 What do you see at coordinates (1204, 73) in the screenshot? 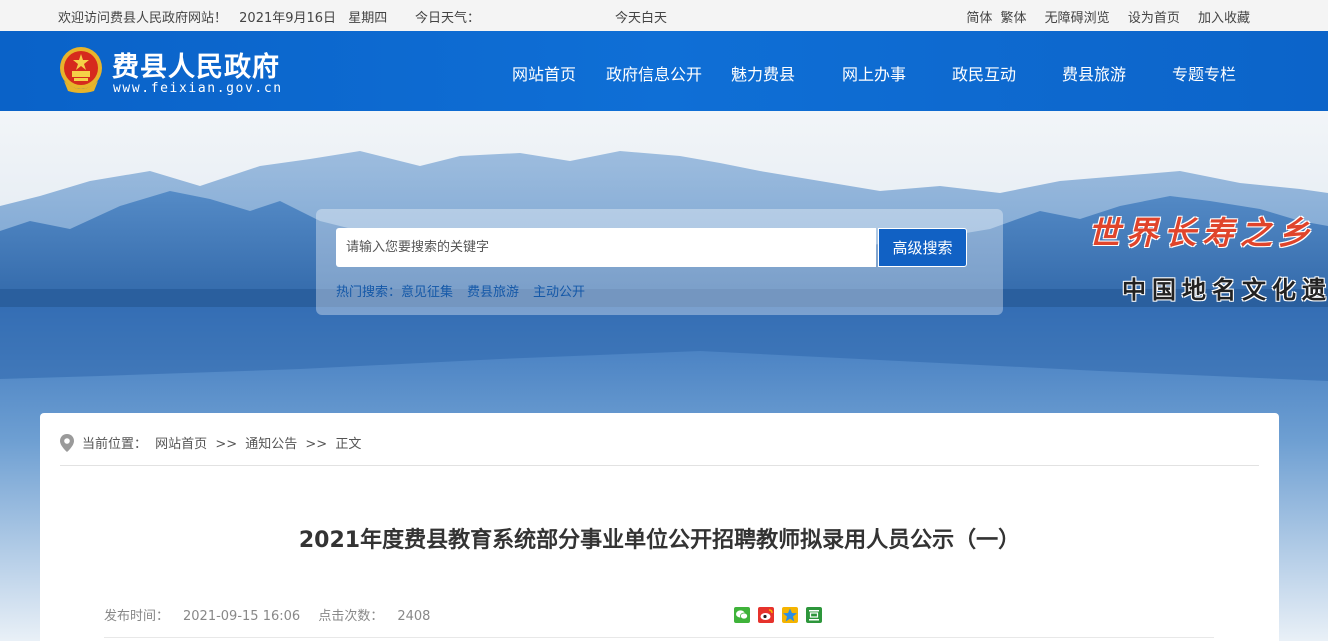
I see `nav-special: 专题专栏` at bounding box center [1204, 73].